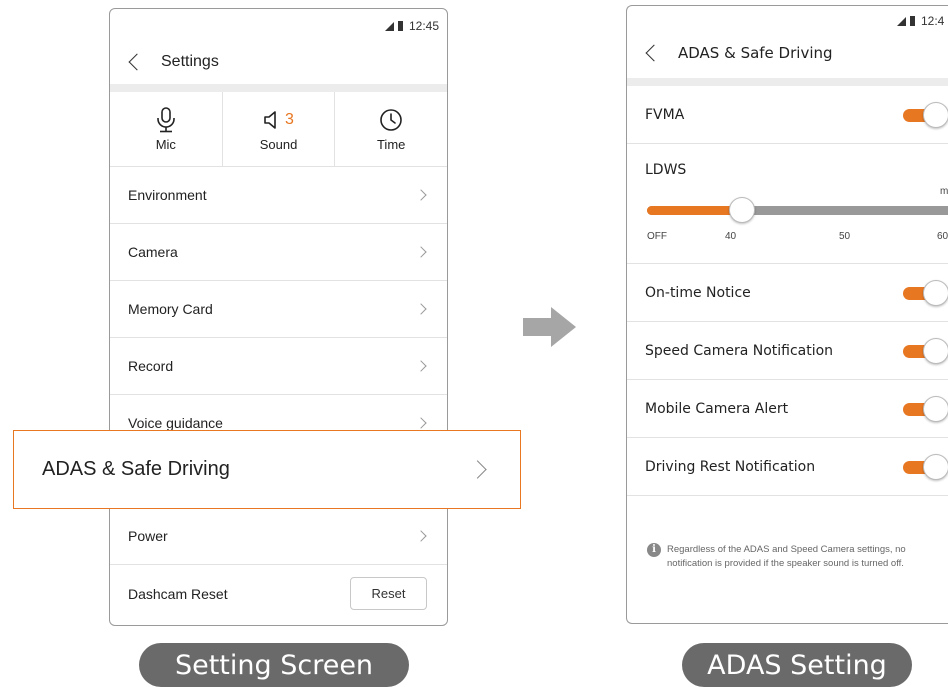  What do you see at coordinates (933, 21) in the screenshot?
I see `status-time: 12:4` at bounding box center [933, 21].